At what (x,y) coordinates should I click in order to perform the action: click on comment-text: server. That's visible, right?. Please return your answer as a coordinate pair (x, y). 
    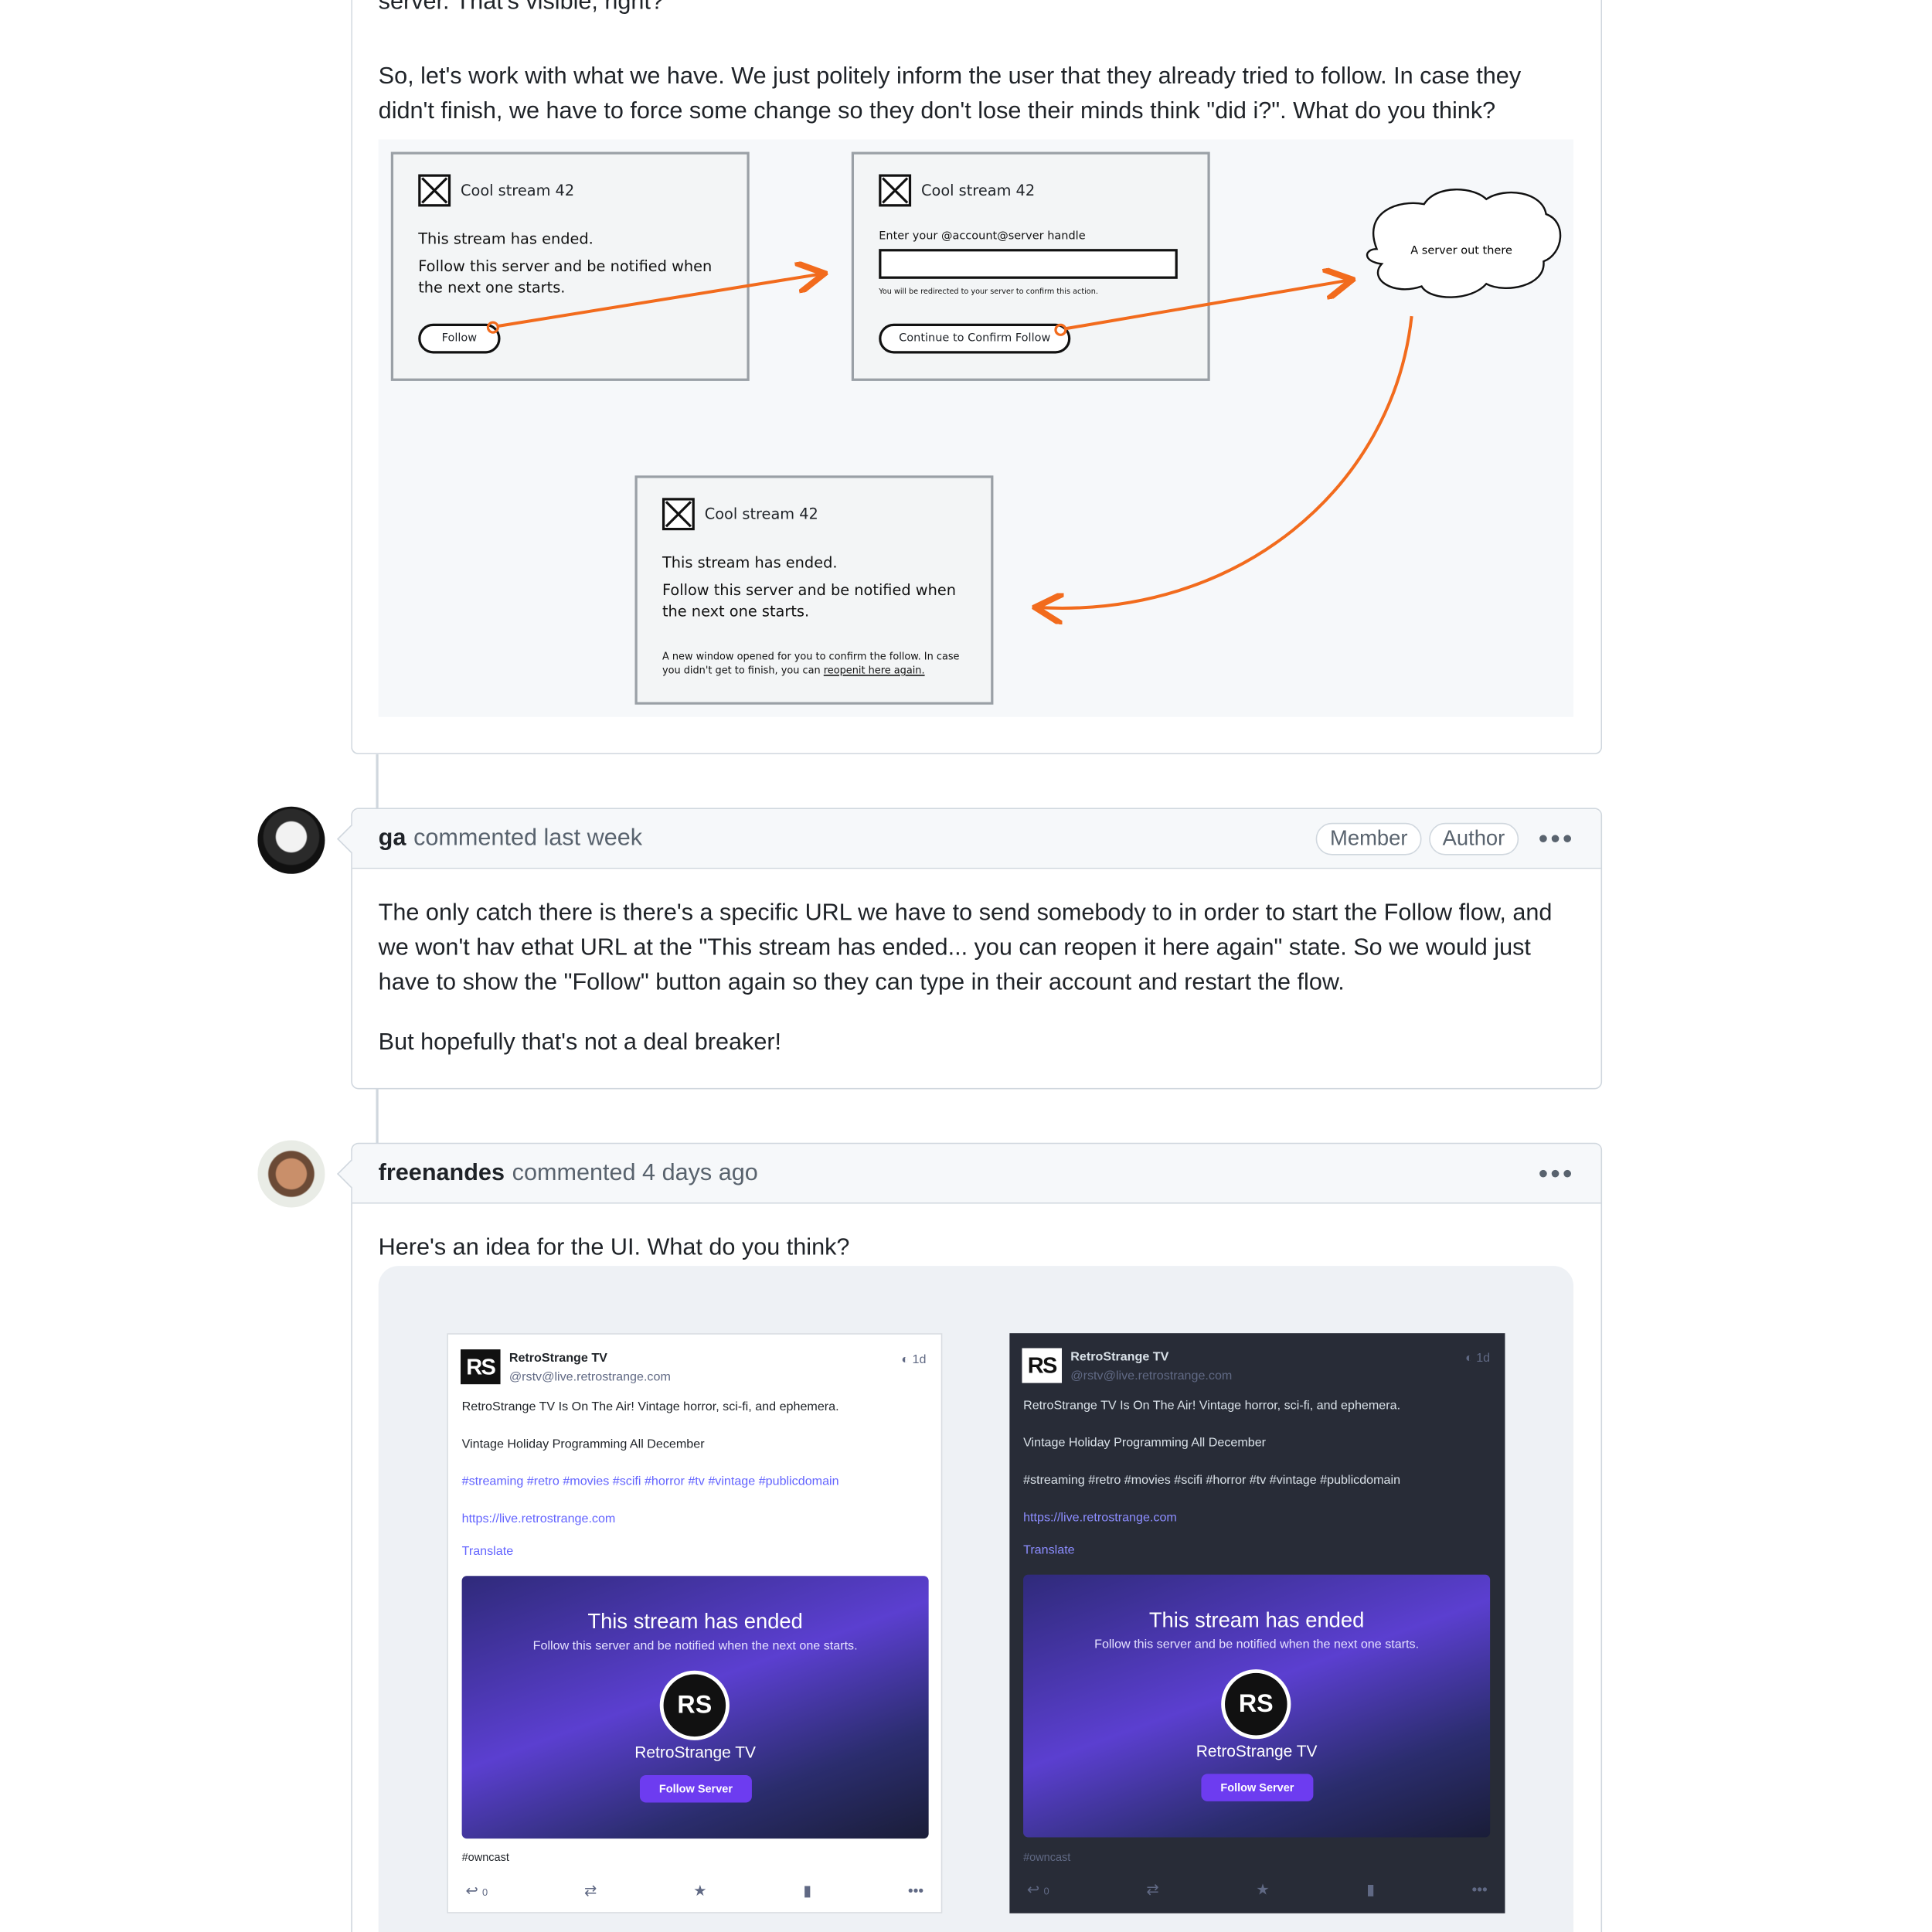
    Looking at the image, I should click on (521, 8).